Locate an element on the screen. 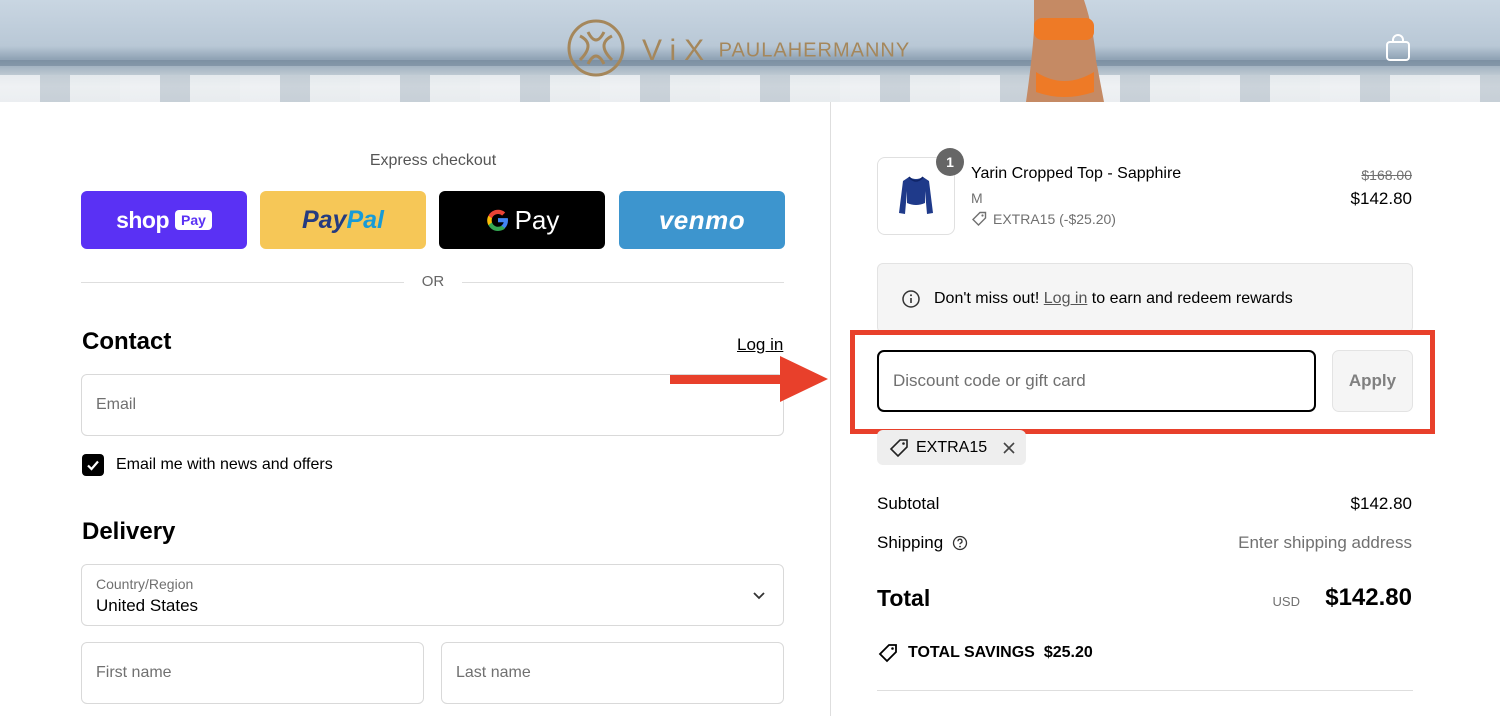 The width and height of the screenshot is (1500, 716). google-pay-button: Pay is located at coordinates (522, 220).